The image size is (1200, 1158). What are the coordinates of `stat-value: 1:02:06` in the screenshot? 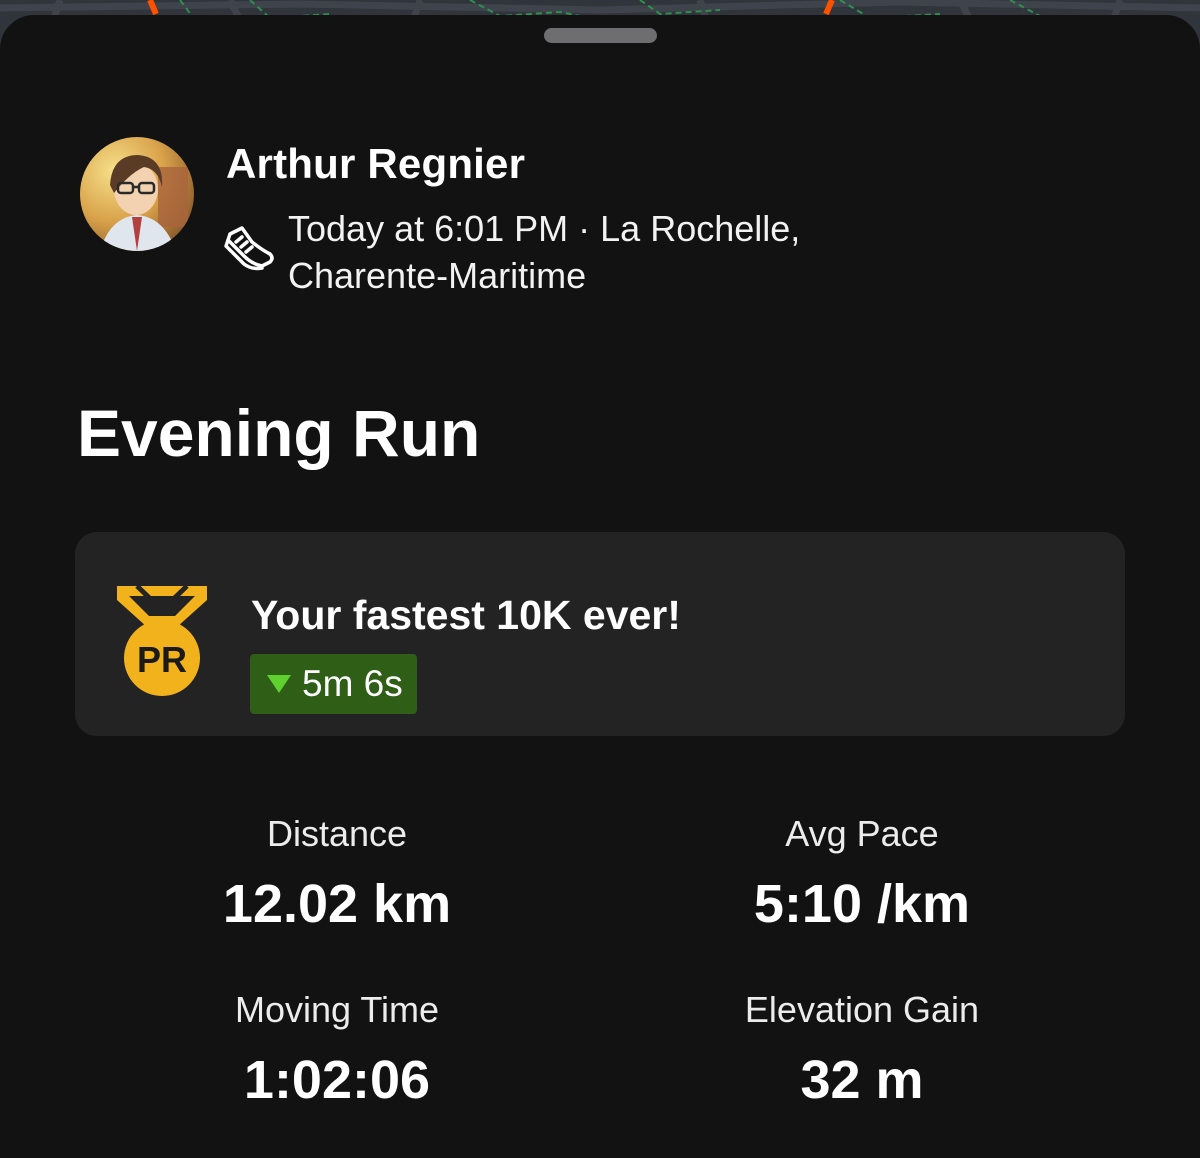 It's located at (337, 1080).